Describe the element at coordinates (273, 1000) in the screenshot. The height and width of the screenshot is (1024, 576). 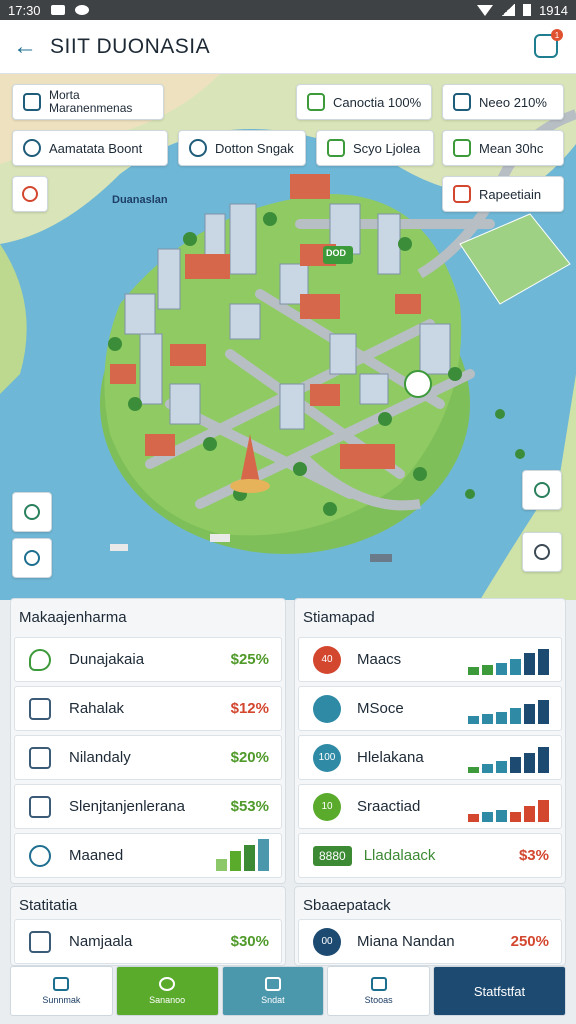
I see `tab-label: Sndat` at that location.